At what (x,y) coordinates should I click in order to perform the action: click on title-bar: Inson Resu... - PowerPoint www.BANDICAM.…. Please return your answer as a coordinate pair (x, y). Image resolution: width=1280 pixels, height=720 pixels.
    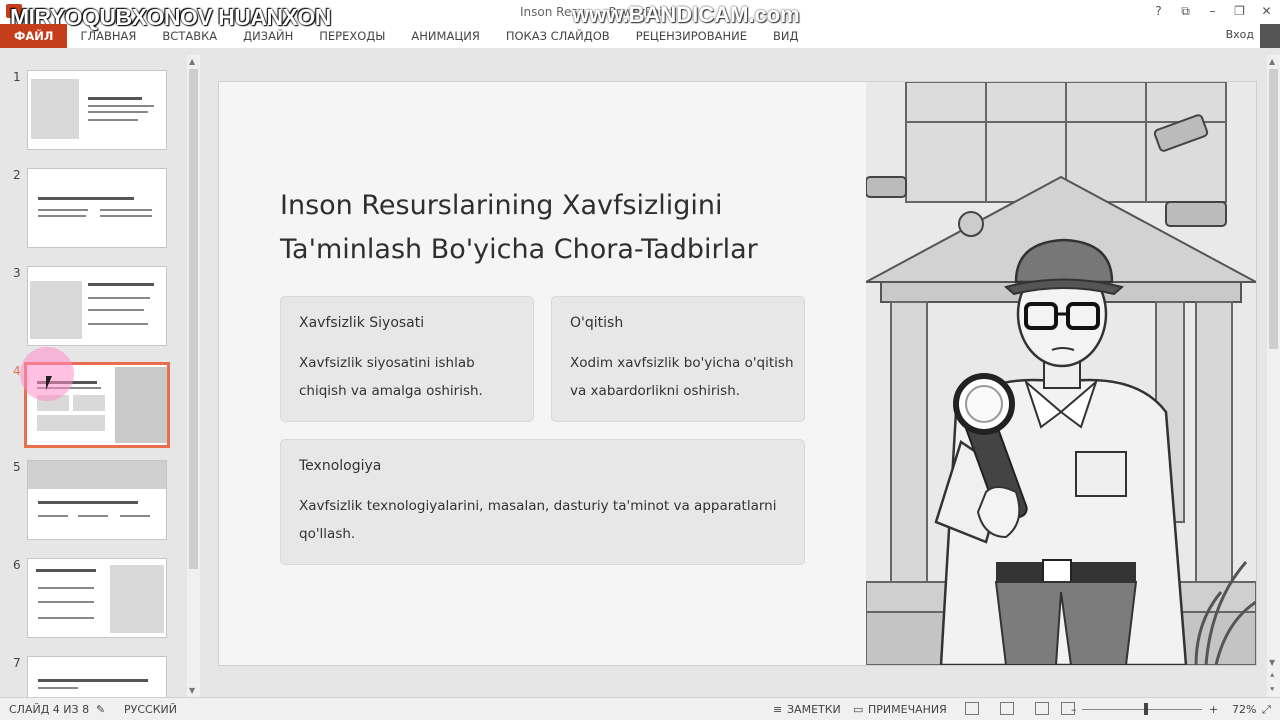
    Looking at the image, I should click on (640, 24).